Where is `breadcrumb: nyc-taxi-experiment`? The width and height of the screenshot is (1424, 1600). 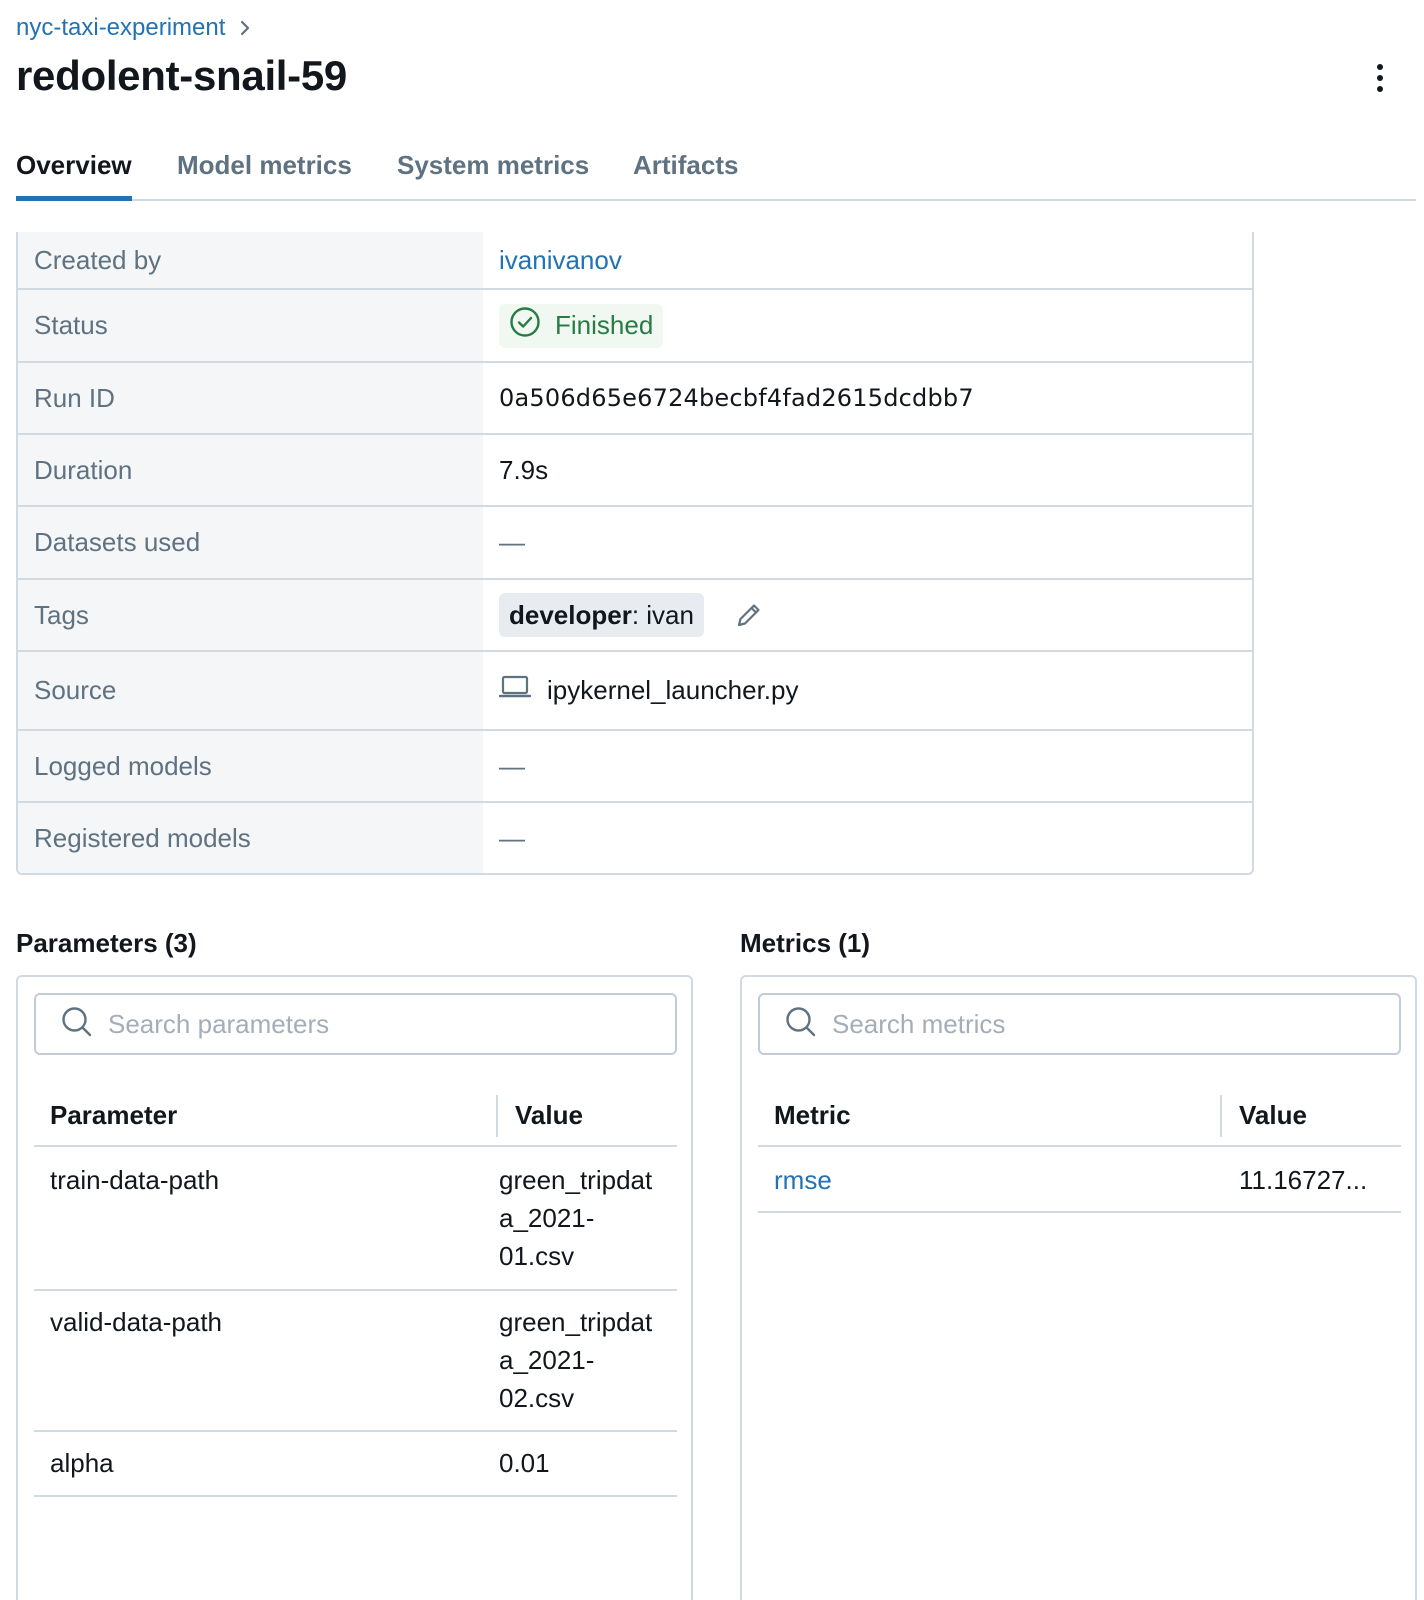 breadcrumb: nyc-taxi-experiment is located at coordinates (133, 28).